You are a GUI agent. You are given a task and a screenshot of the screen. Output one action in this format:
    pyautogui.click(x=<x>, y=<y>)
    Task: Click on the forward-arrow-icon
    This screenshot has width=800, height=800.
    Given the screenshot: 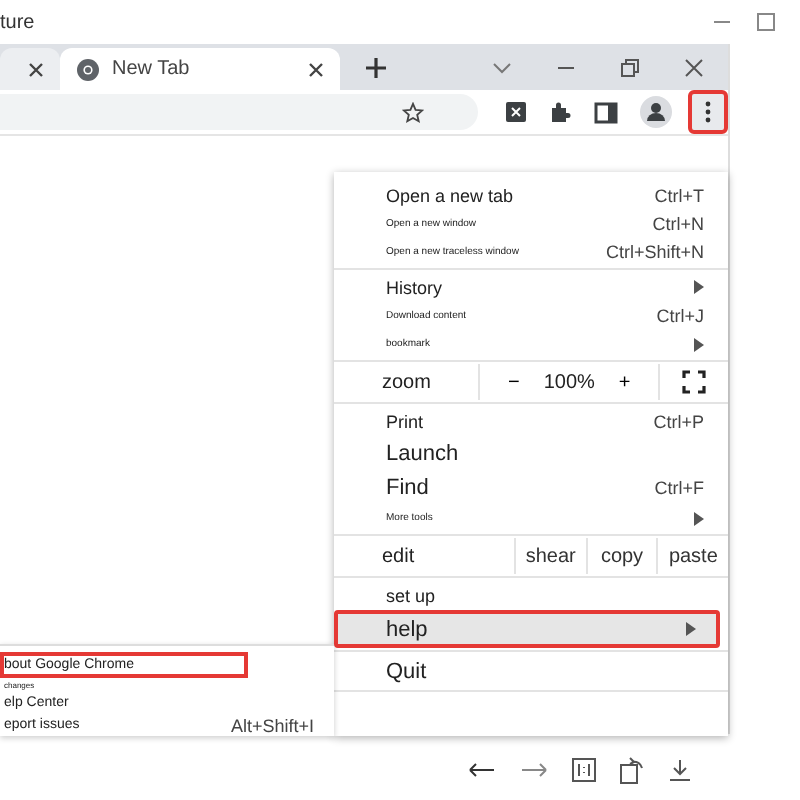 What is the action you would take?
    pyautogui.click(x=534, y=770)
    